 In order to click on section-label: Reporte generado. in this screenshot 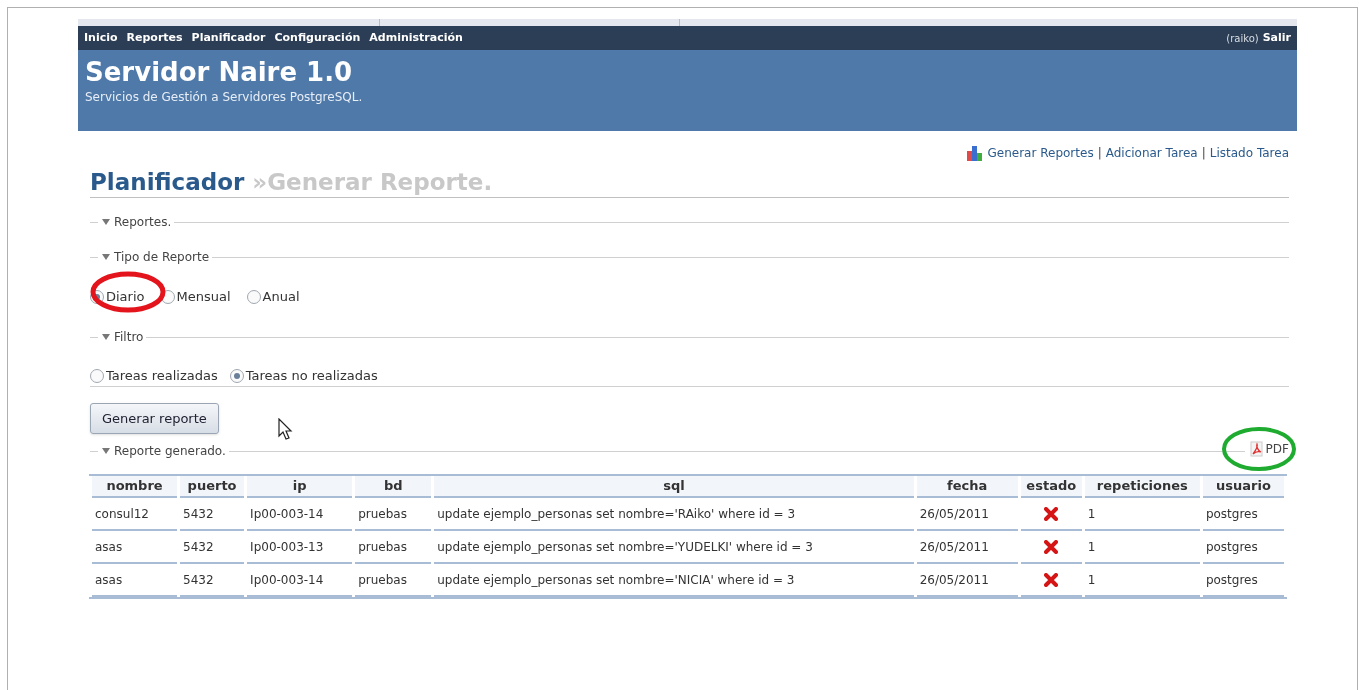, I will do `click(170, 451)`.